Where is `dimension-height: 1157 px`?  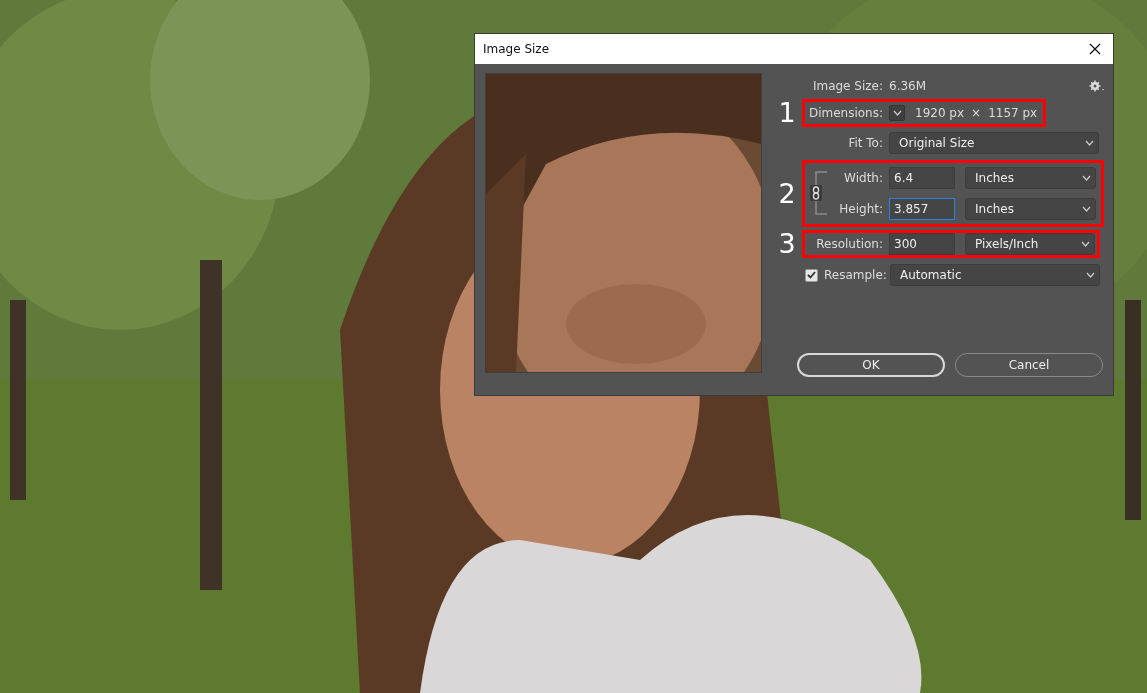 dimension-height: 1157 px is located at coordinates (1013, 112).